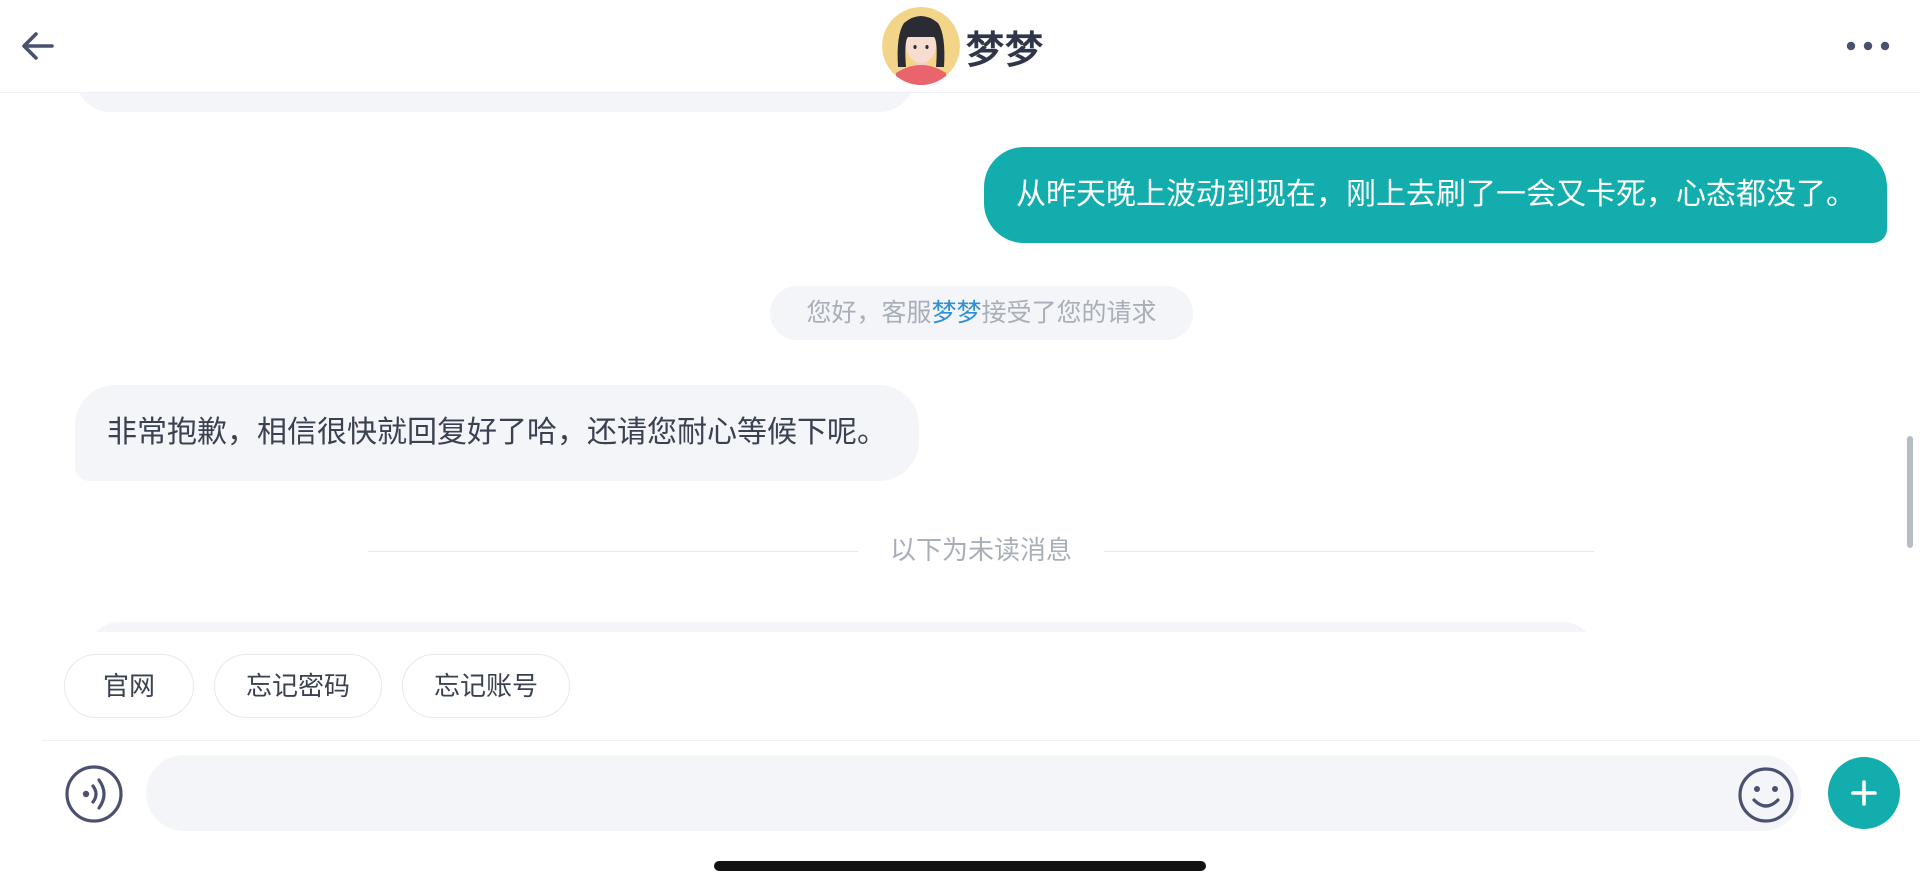  What do you see at coordinates (956, 312) in the screenshot?
I see `agent-name: 梦梦` at bounding box center [956, 312].